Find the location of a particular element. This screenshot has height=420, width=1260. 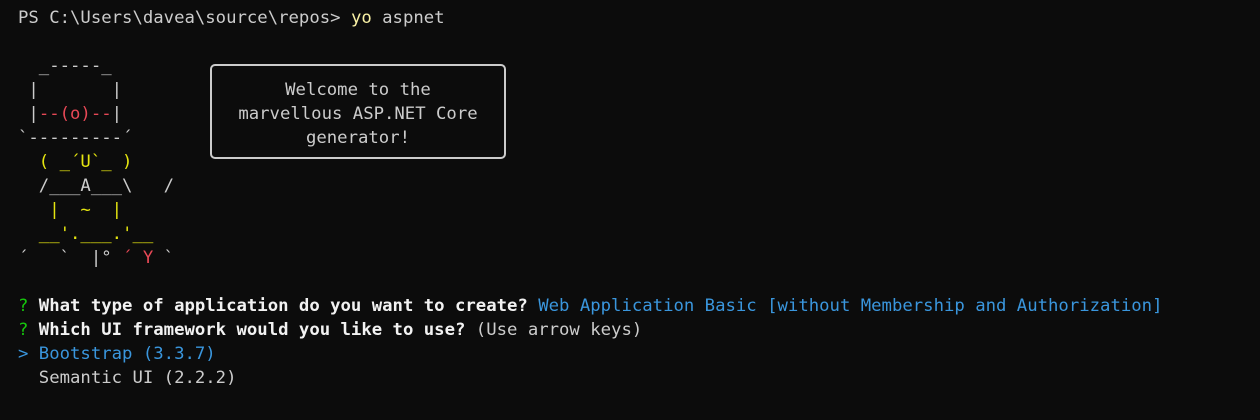

art-line-3: |--(o)--| is located at coordinates (70, 114).